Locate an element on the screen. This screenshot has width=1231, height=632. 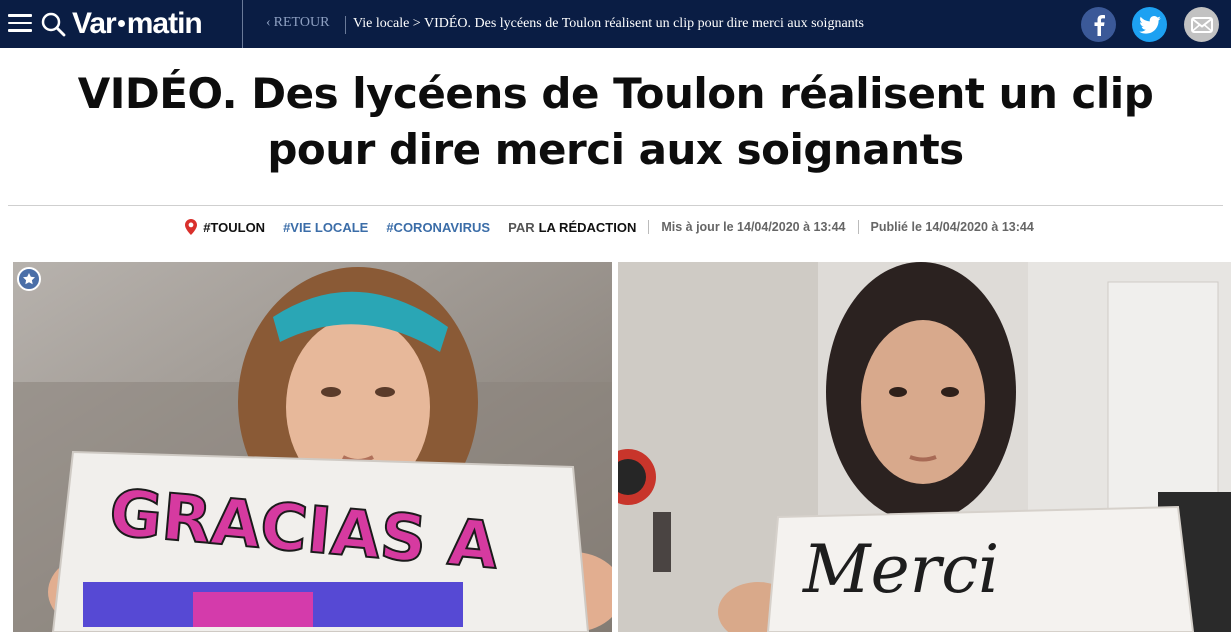
header-divider is located at coordinates (242, 24).